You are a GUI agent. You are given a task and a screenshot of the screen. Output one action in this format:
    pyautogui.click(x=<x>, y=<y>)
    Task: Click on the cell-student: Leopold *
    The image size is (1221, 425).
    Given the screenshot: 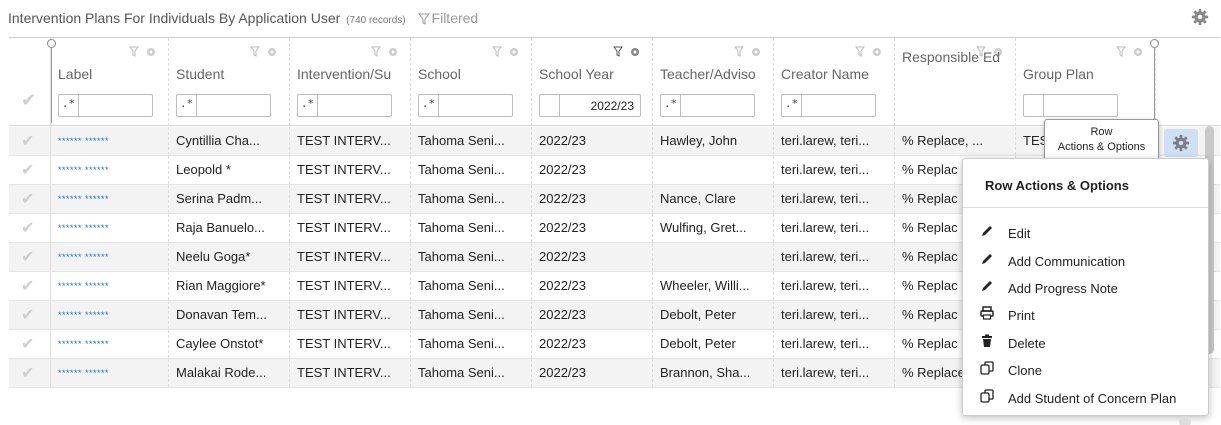 What is the action you would take?
    pyautogui.click(x=229, y=170)
    